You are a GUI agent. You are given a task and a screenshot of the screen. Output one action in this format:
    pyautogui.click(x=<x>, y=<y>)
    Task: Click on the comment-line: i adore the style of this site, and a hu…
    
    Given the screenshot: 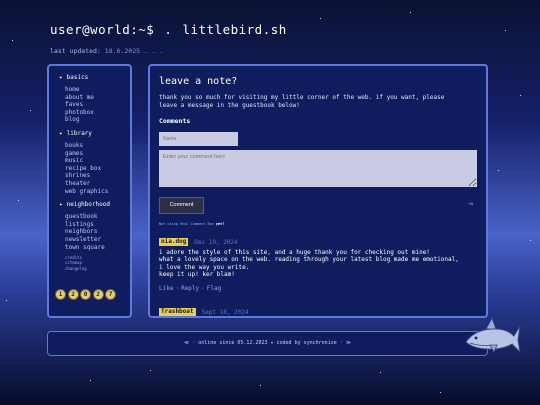 What is the action you would take?
    pyautogui.click(x=294, y=253)
    